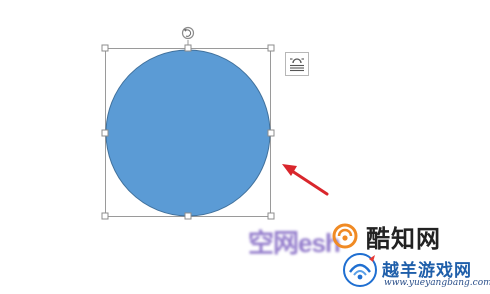 The image size is (490, 294). I want to click on resize-handle-bottom, so click(188, 216).